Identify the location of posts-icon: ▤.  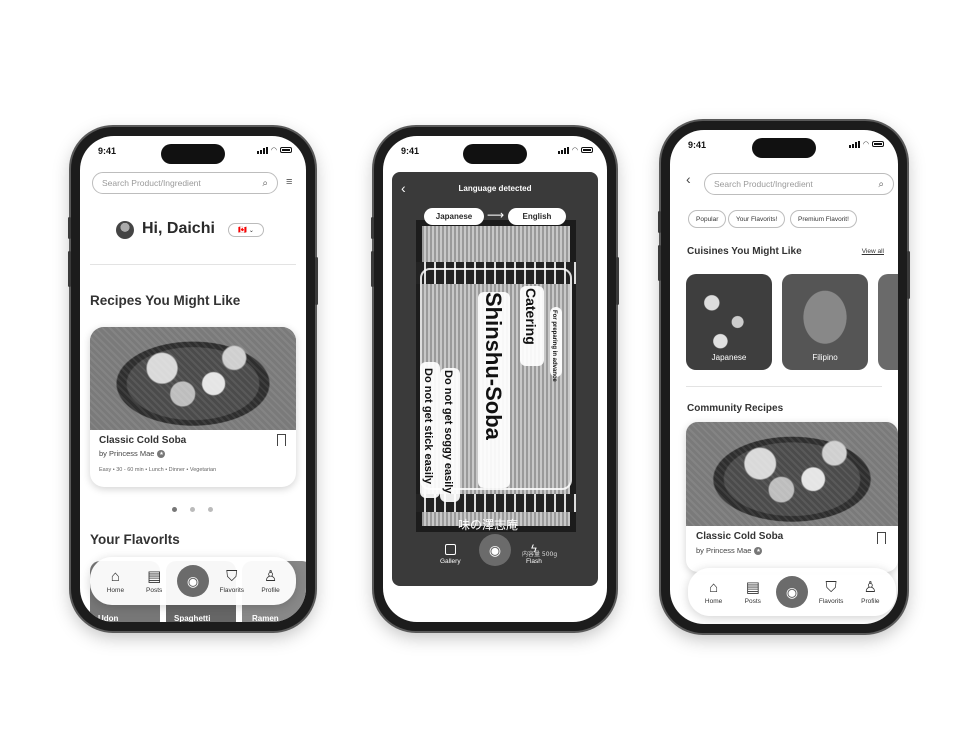
(752, 587).